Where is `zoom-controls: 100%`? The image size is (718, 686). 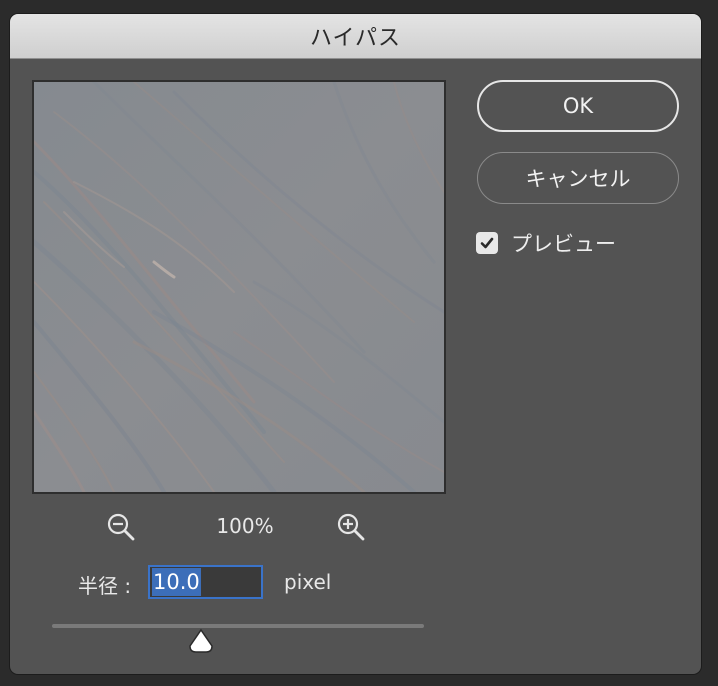 zoom-controls: 100% is located at coordinates (241, 527).